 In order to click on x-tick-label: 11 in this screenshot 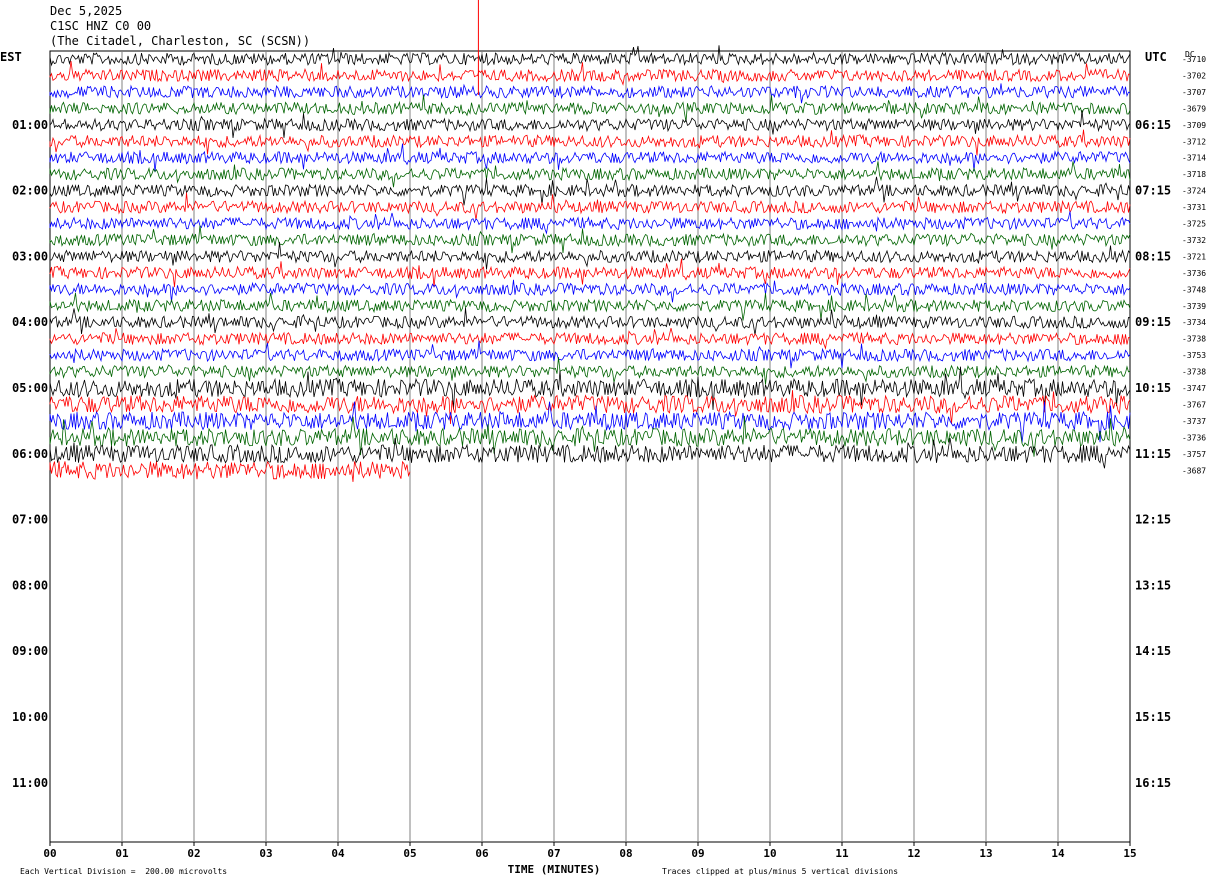, I will do `click(842, 853)`.